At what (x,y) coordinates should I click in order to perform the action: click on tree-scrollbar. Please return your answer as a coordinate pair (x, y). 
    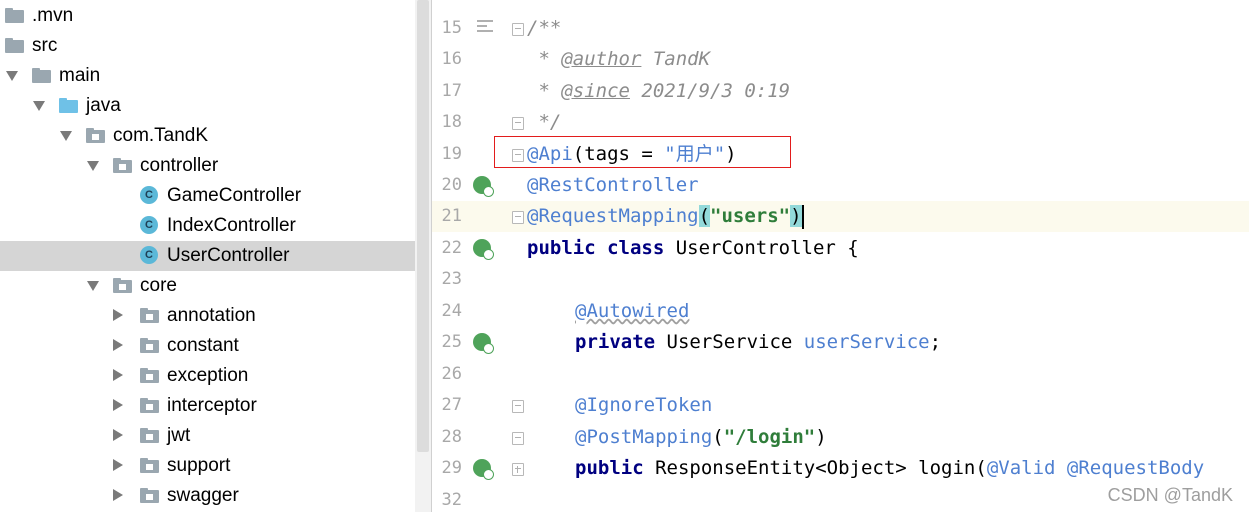
    Looking at the image, I should click on (423, 256).